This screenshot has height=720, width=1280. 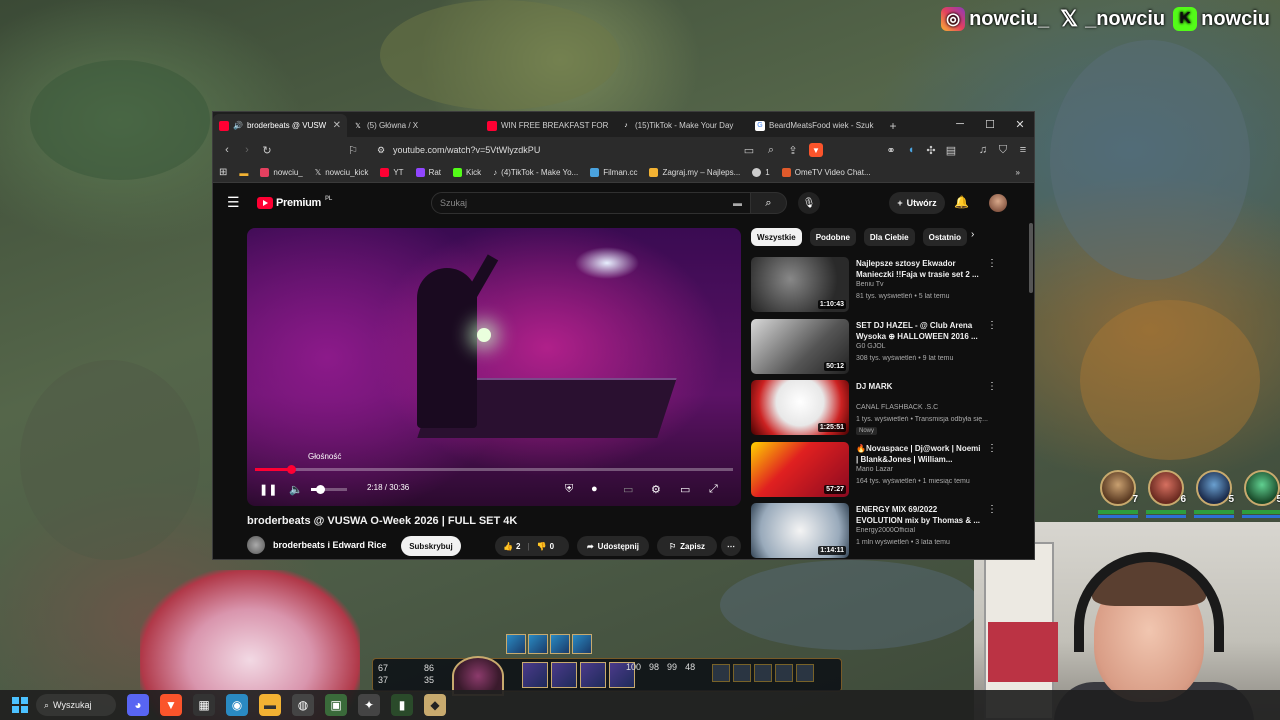 What do you see at coordinates (761, 172) in the screenshot?
I see `bookmark-item: 1` at bounding box center [761, 172].